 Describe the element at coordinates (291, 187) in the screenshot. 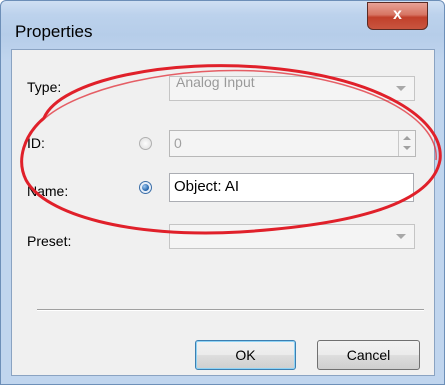

I see `name-input: Object: AI` at that location.